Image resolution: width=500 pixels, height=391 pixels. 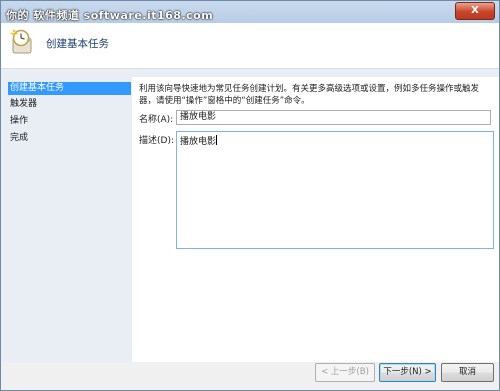 I want to click on text-caret, so click(x=217, y=140).